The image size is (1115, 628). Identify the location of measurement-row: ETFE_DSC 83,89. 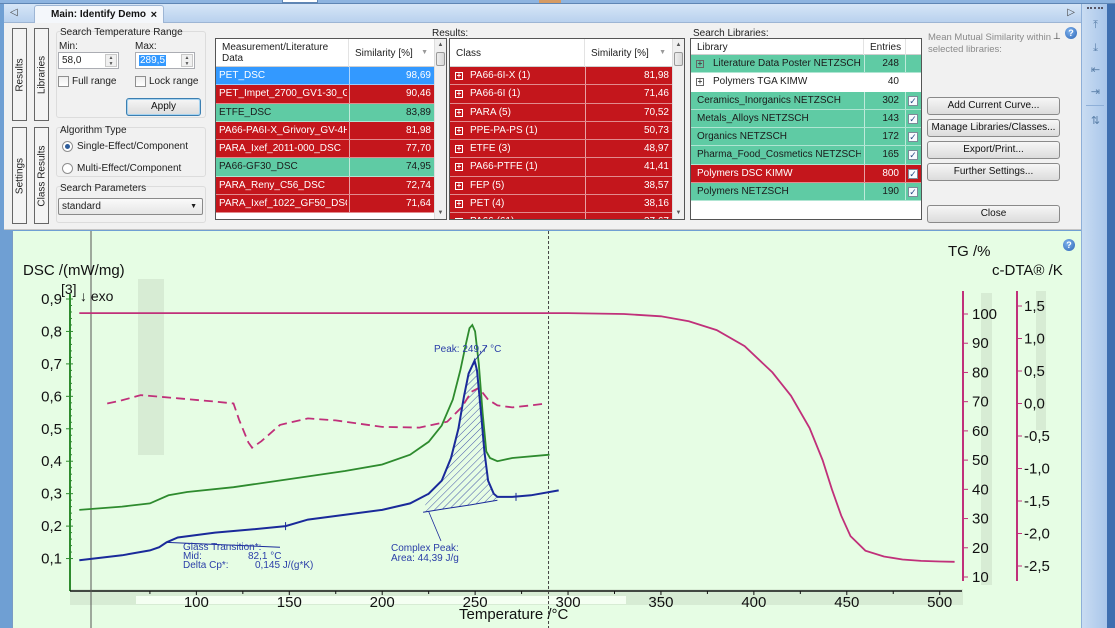
(325, 112).